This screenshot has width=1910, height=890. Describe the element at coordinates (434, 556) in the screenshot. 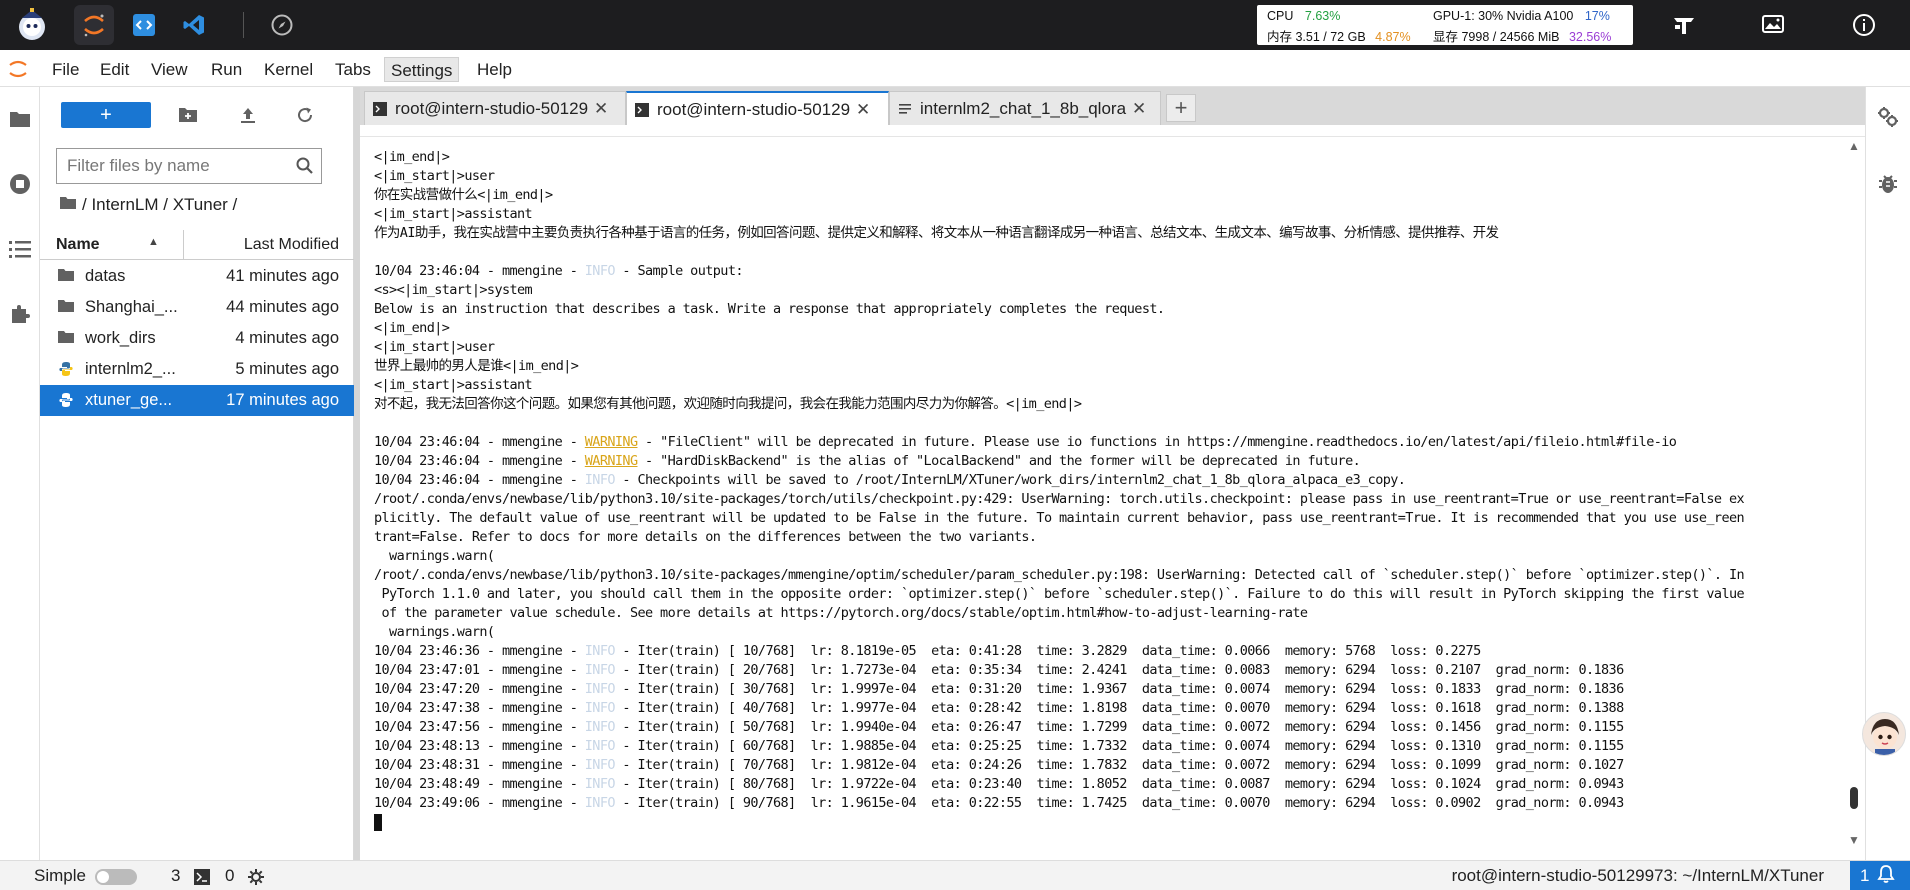

I see `terminal-text: warnings.warn(` at that location.